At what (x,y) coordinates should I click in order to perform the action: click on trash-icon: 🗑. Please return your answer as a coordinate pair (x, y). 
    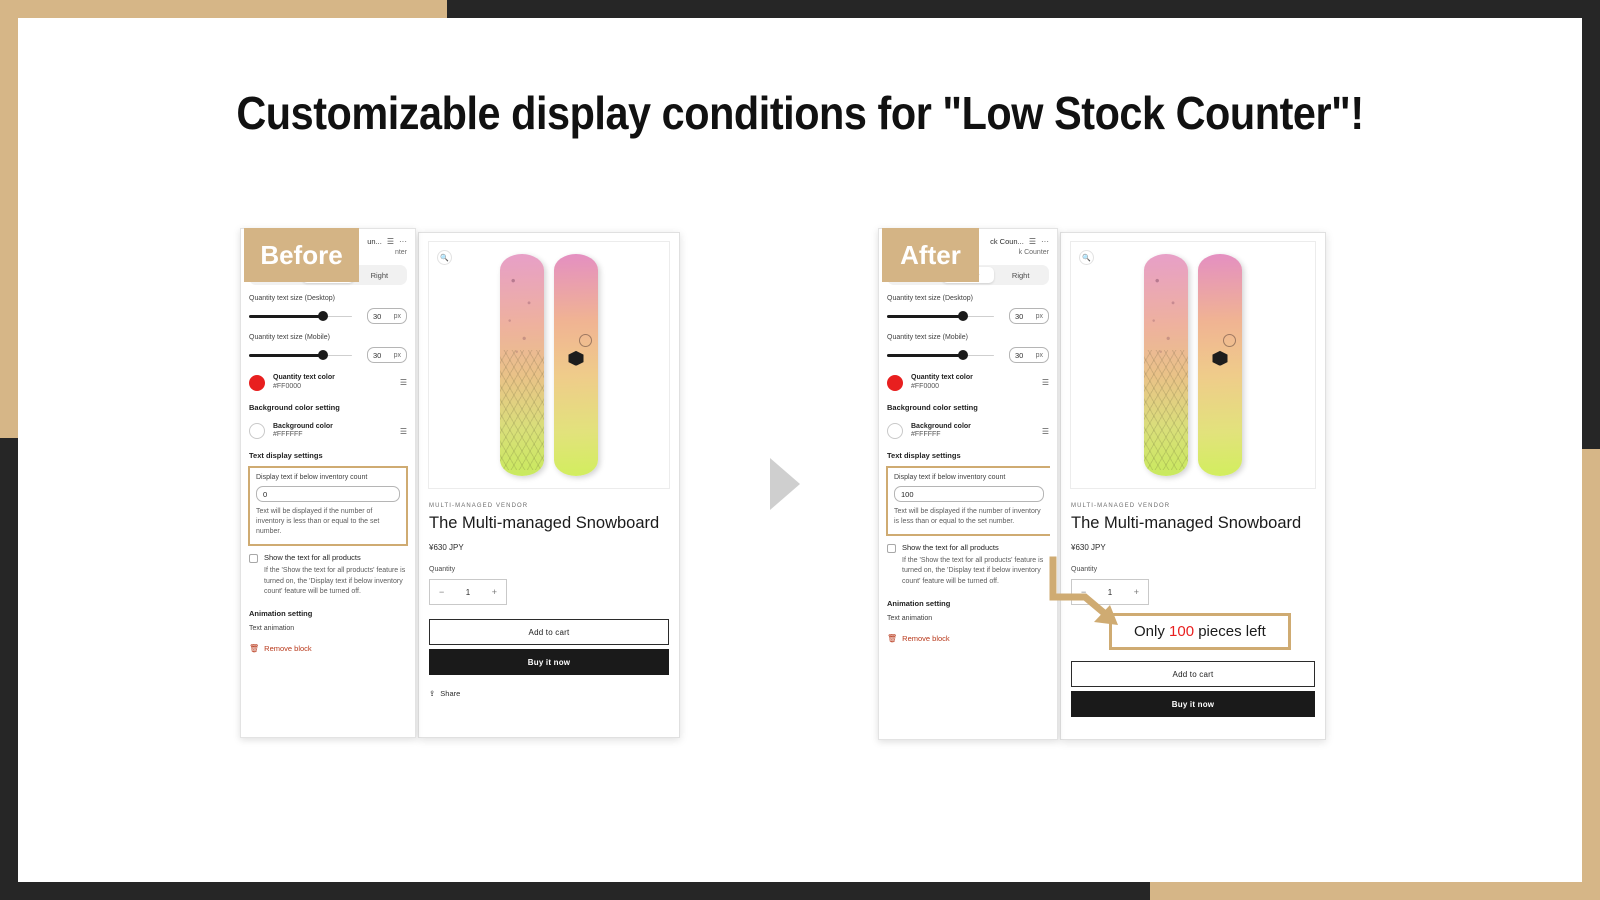
    Looking at the image, I should click on (254, 648).